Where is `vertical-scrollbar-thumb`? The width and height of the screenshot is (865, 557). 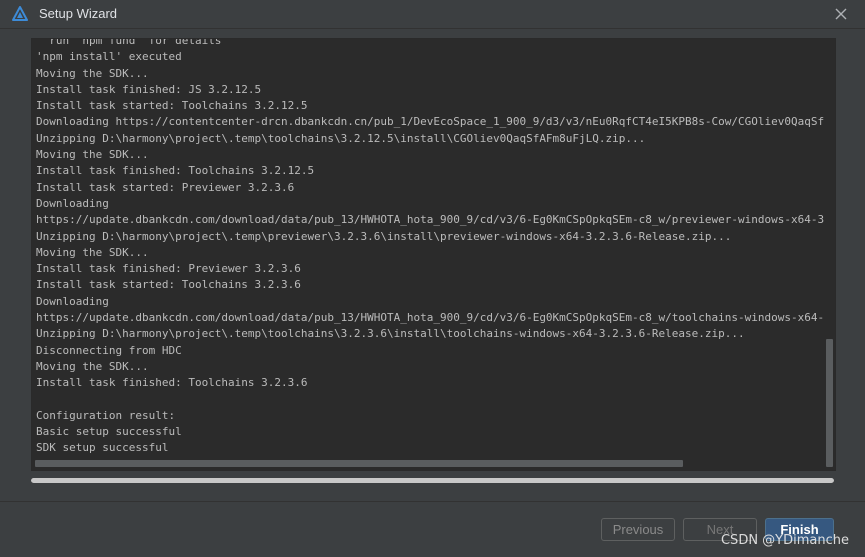 vertical-scrollbar-thumb is located at coordinates (829, 403).